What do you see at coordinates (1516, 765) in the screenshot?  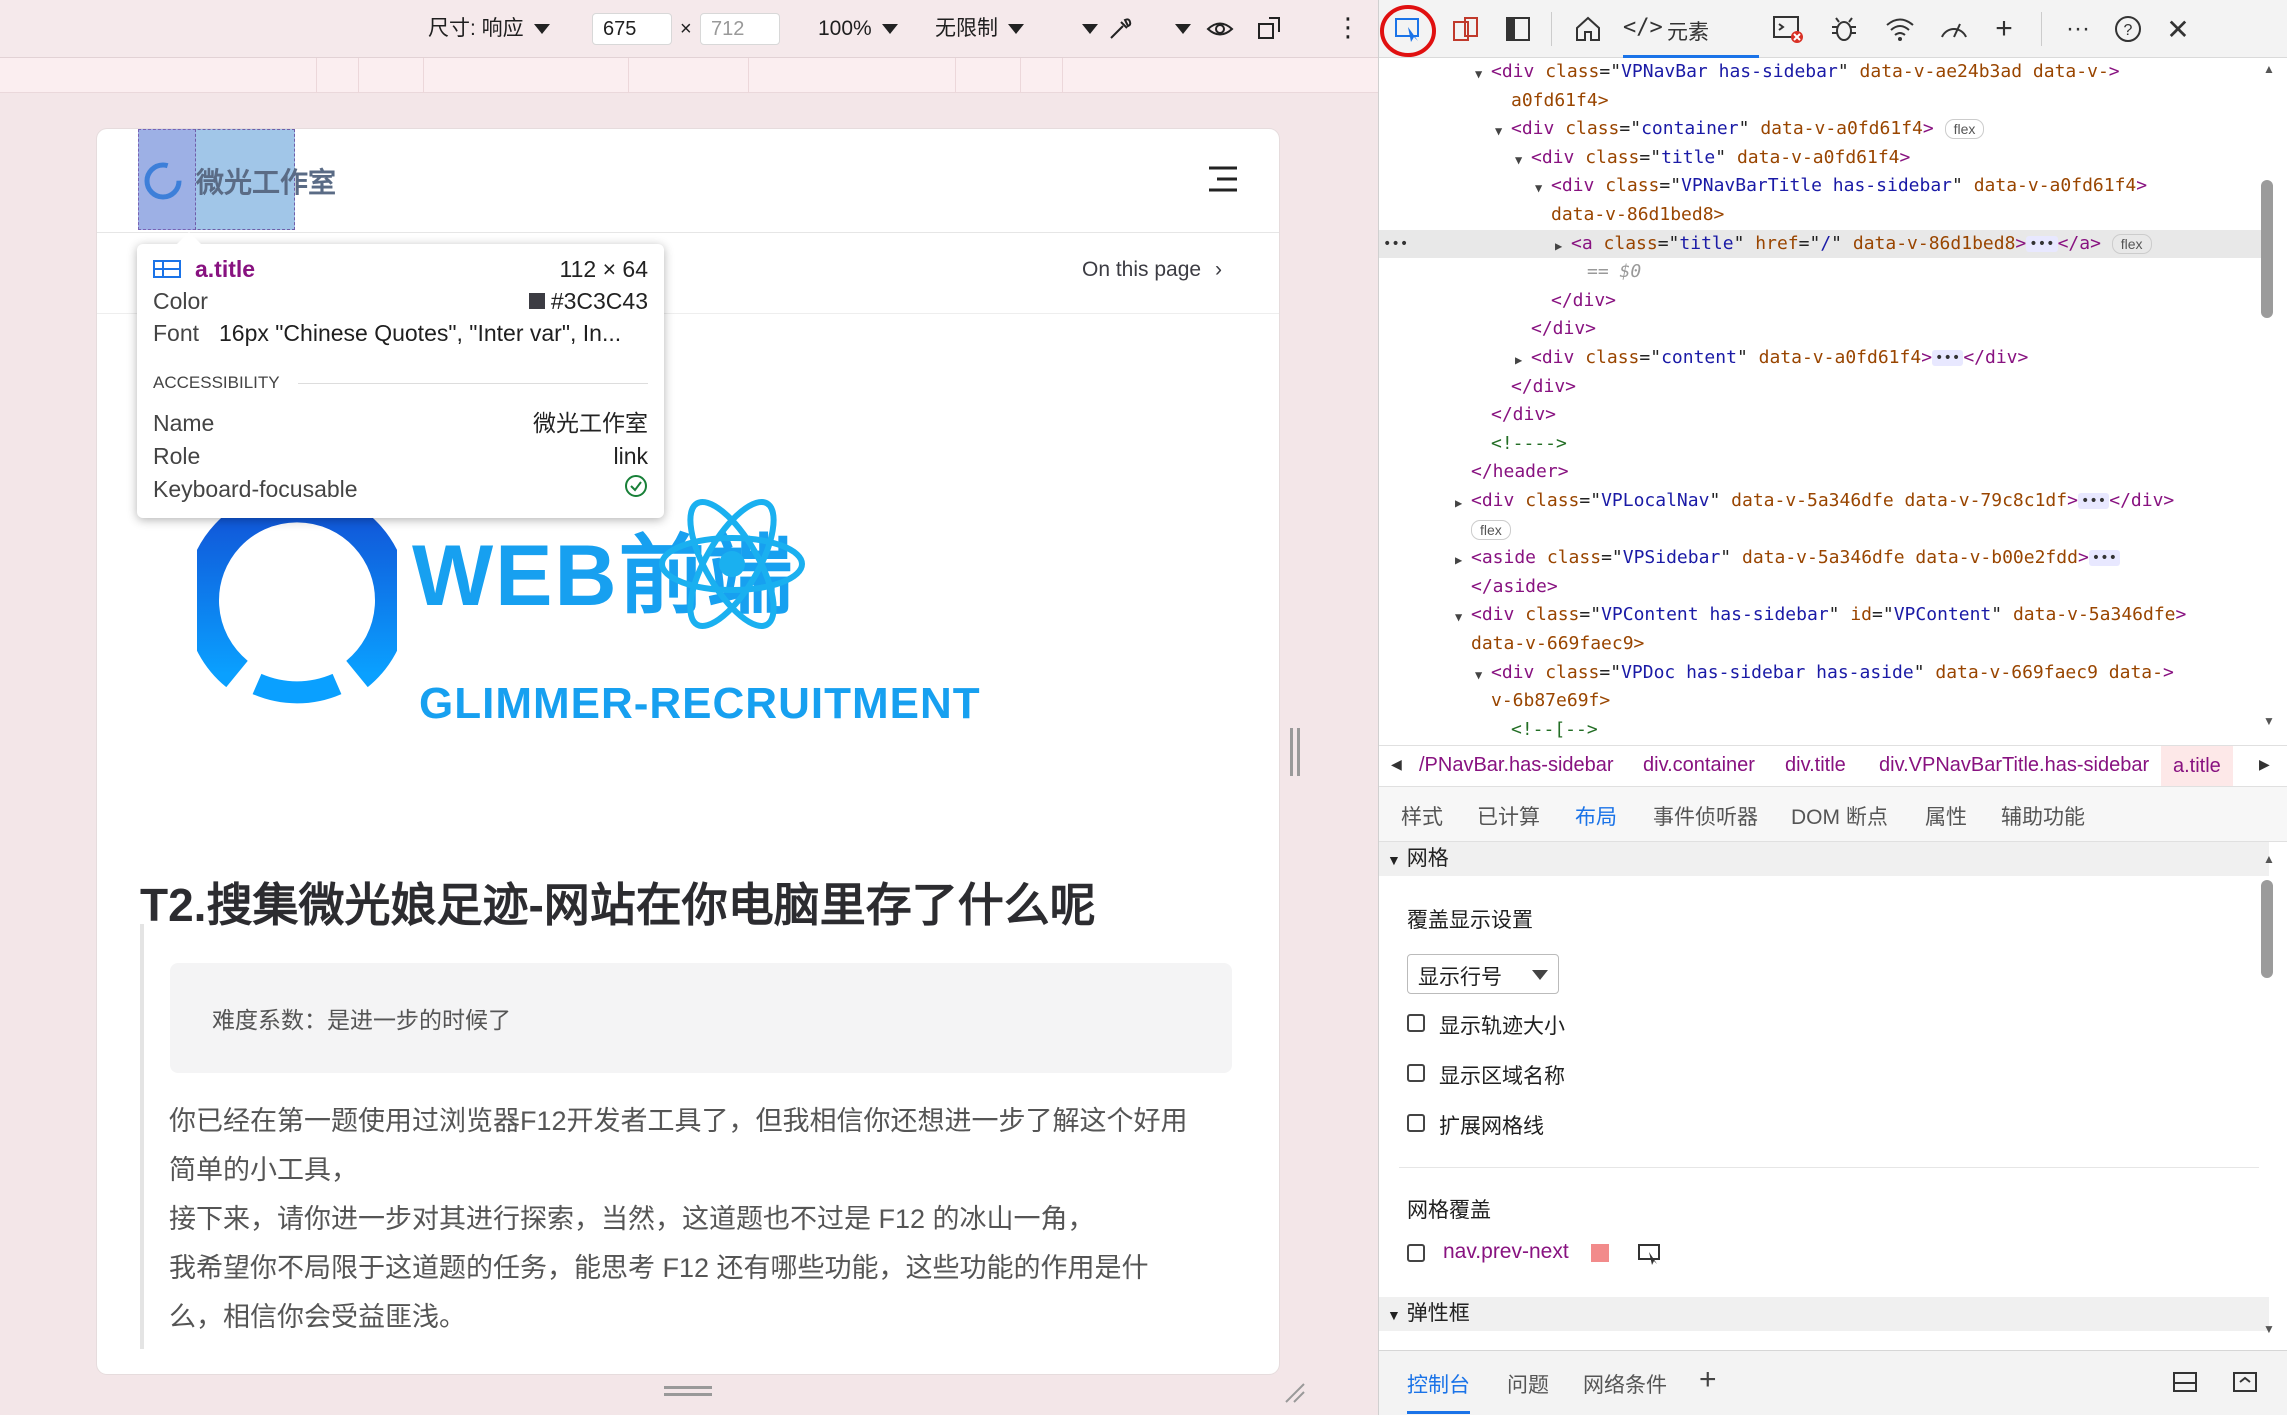 I see `breadcrumb-item: /PNavBar.has-sidebar` at bounding box center [1516, 765].